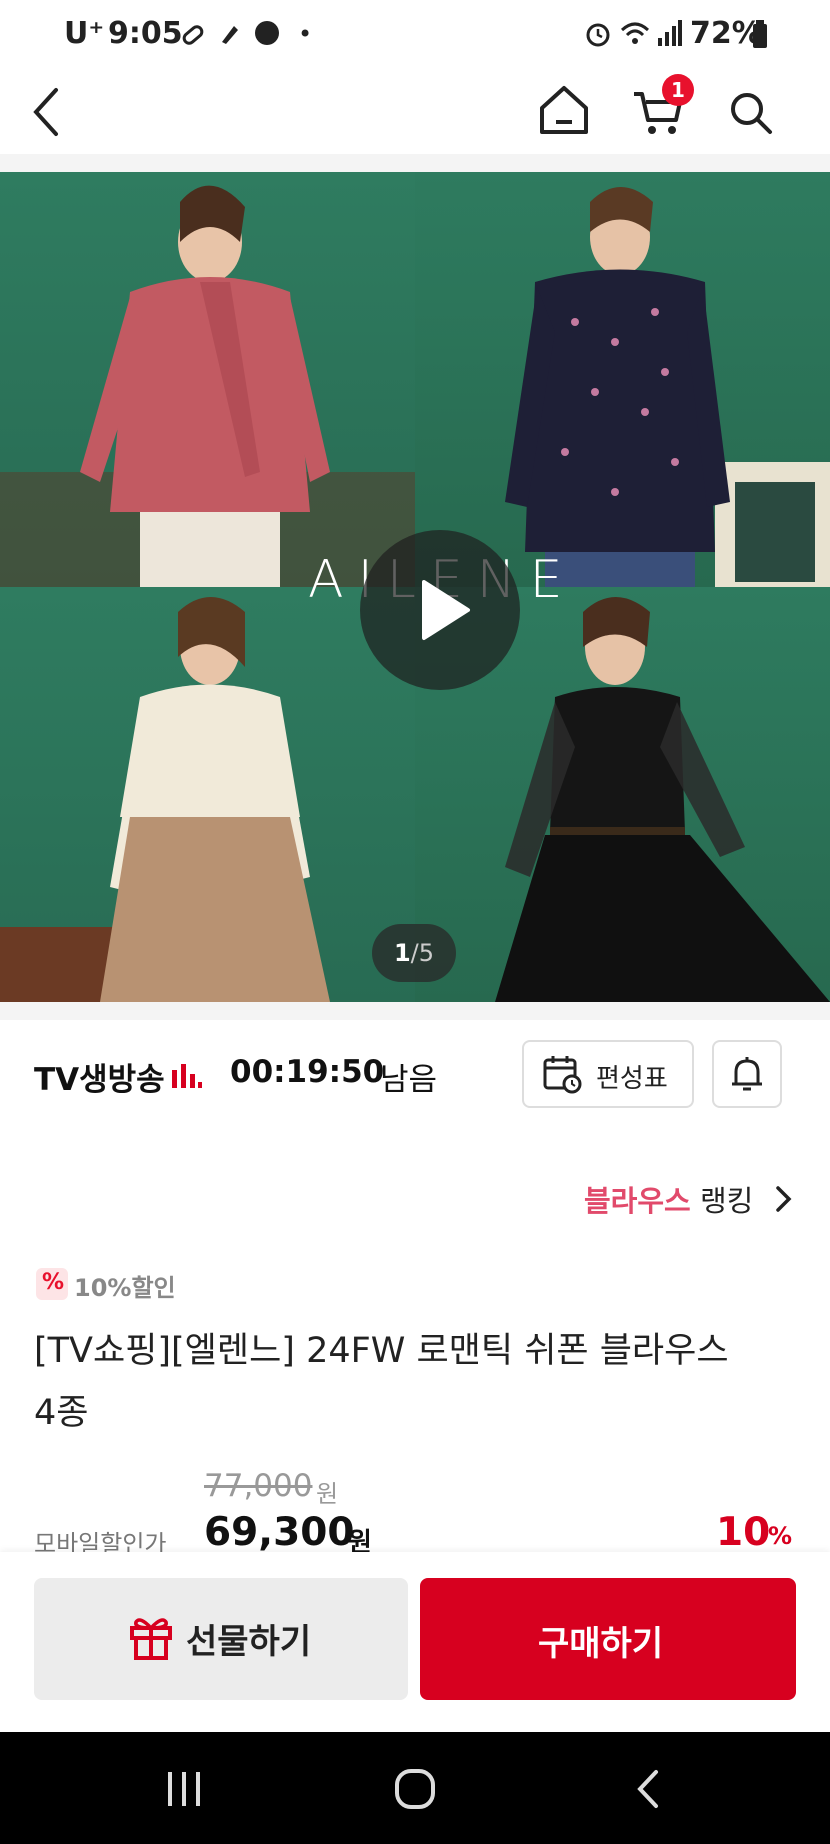 This screenshot has height=1844, width=830. I want to click on live-countdown: 00:19:50, so click(307, 1072).